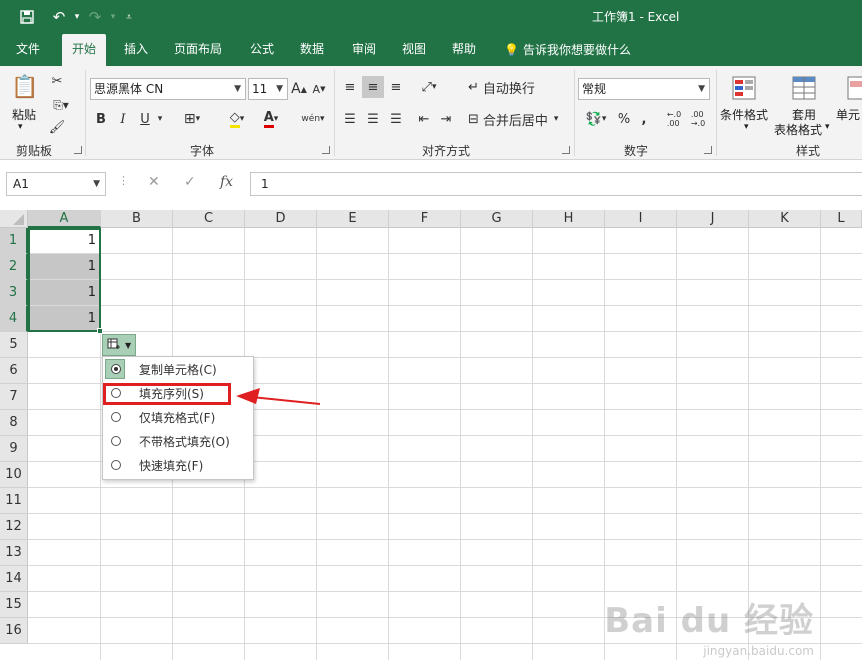  I want to click on bold-button: B, so click(101, 119).